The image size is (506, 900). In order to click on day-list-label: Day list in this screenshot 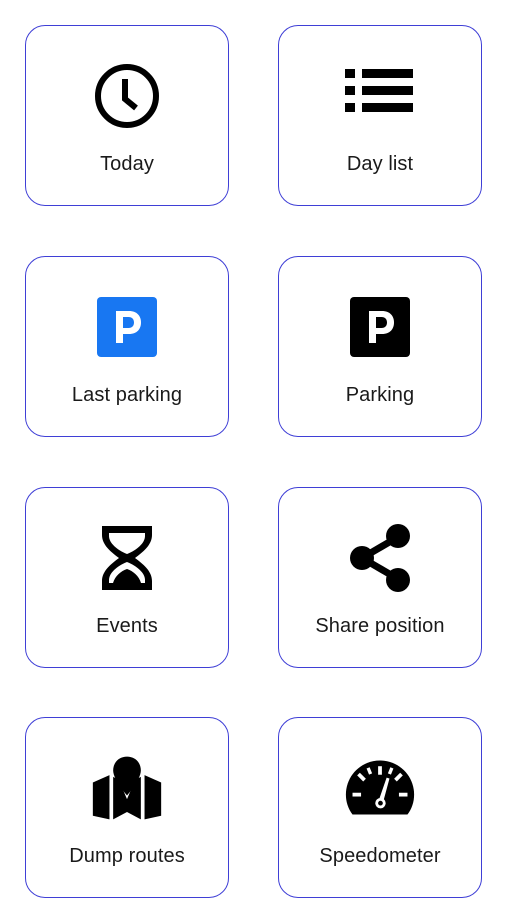, I will do `click(380, 164)`.